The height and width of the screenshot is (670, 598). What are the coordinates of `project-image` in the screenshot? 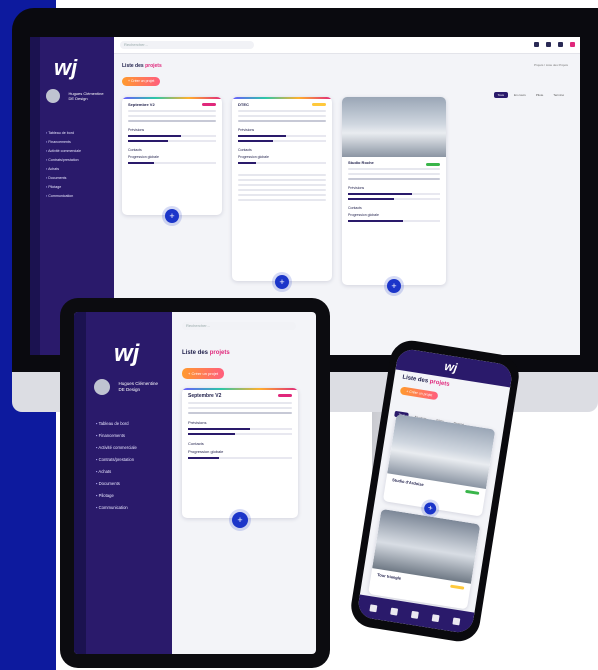 It's located at (394, 127).